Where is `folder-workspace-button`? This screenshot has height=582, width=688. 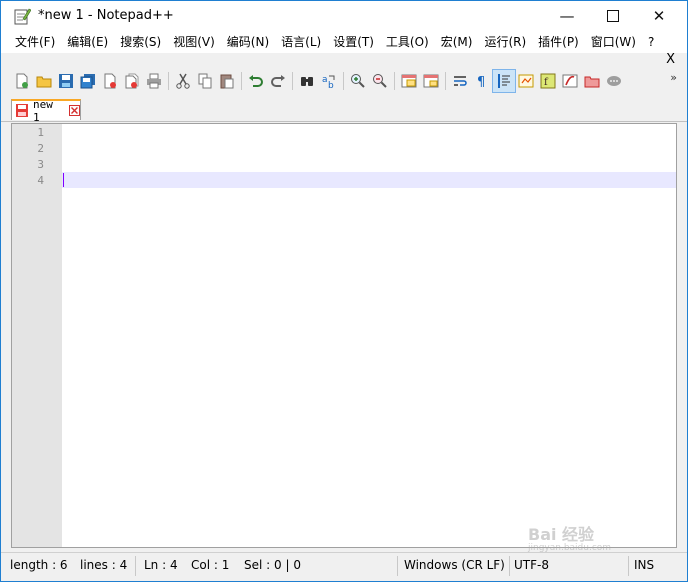
folder-workspace-button is located at coordinates (570, 81).